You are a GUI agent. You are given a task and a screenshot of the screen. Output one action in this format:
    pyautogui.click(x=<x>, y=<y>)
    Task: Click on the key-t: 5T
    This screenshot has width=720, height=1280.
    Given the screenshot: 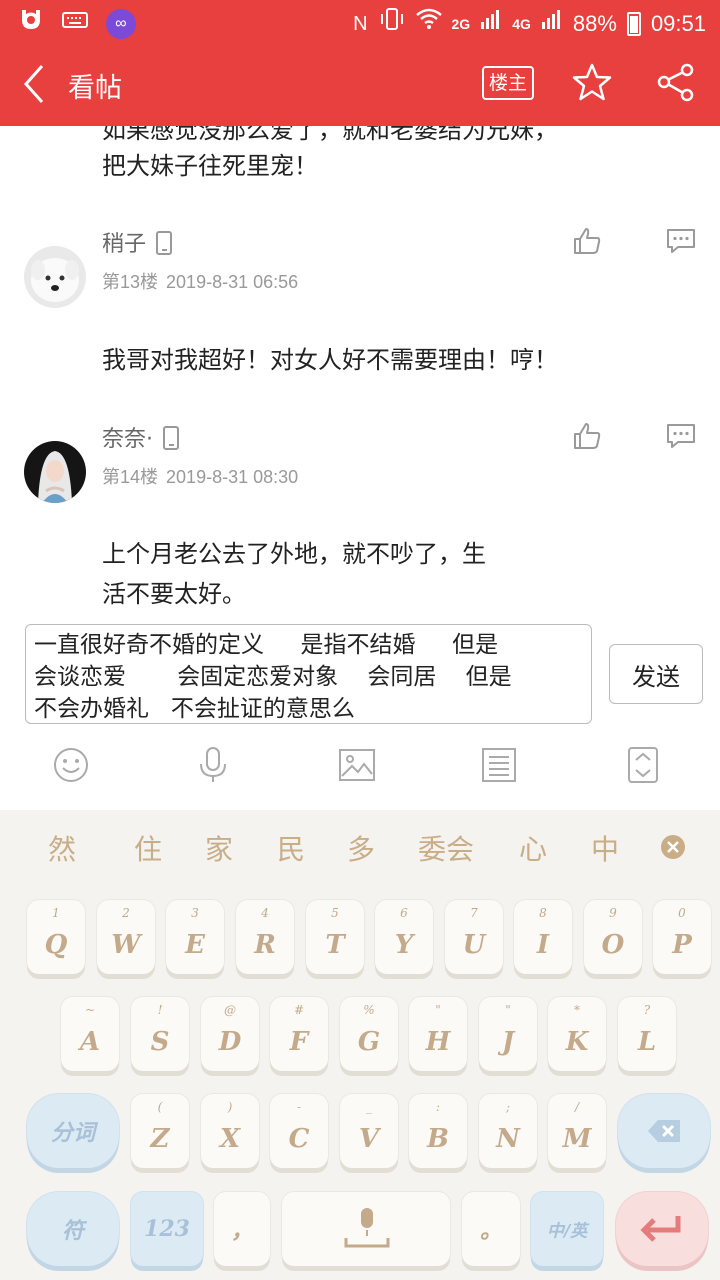 What is the action you would take?
    pyautogui.click(x=335, y=937)
    